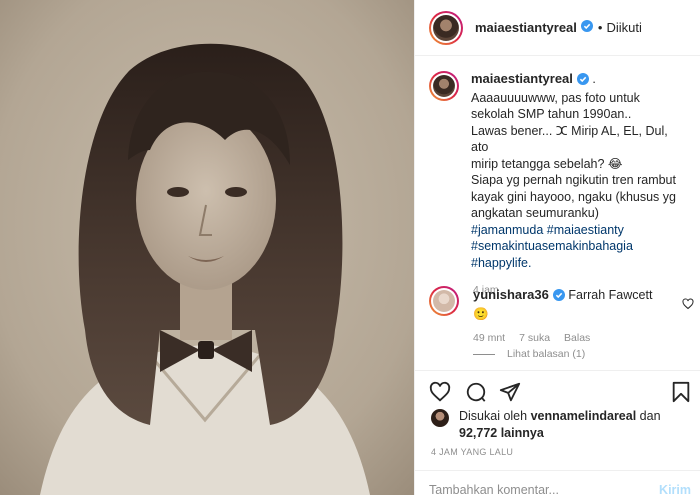 Image resolution: width=700 pixels, height=495 pixels. I want to click on post-header: maiaestiantyreal • Diikuti, so click(557, 28).